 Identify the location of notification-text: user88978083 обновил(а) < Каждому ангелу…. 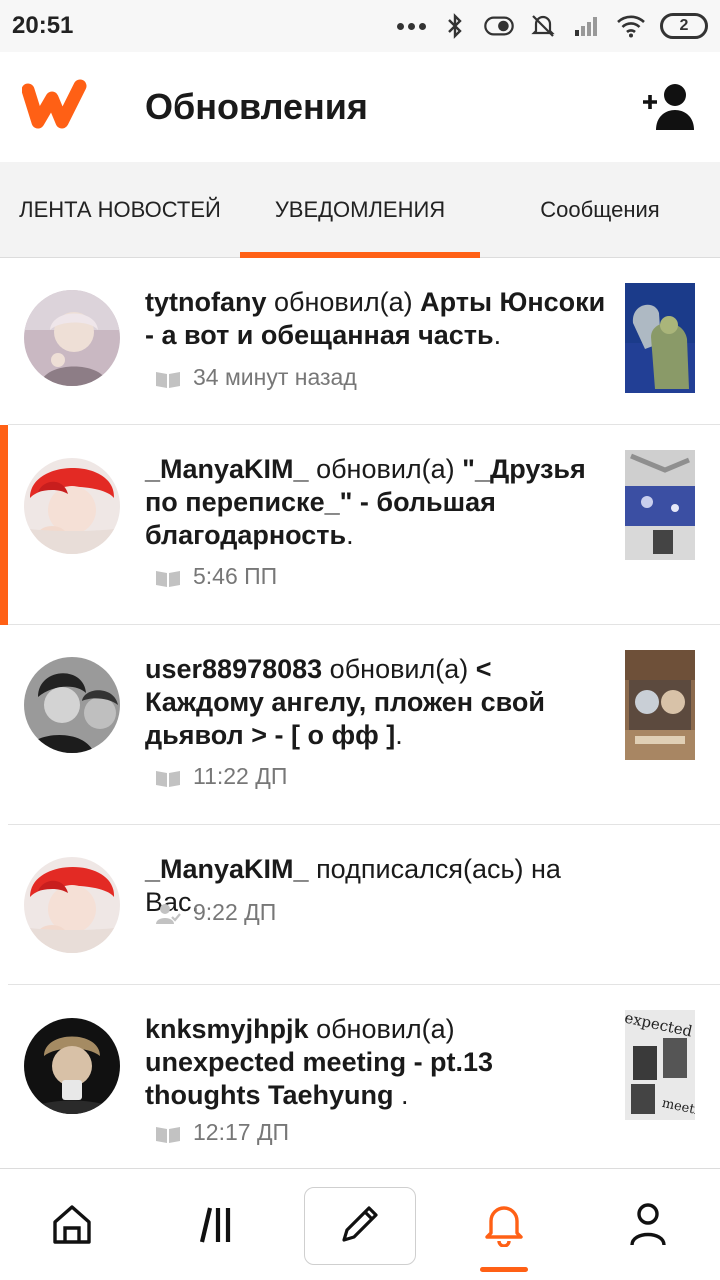
(345, 702).